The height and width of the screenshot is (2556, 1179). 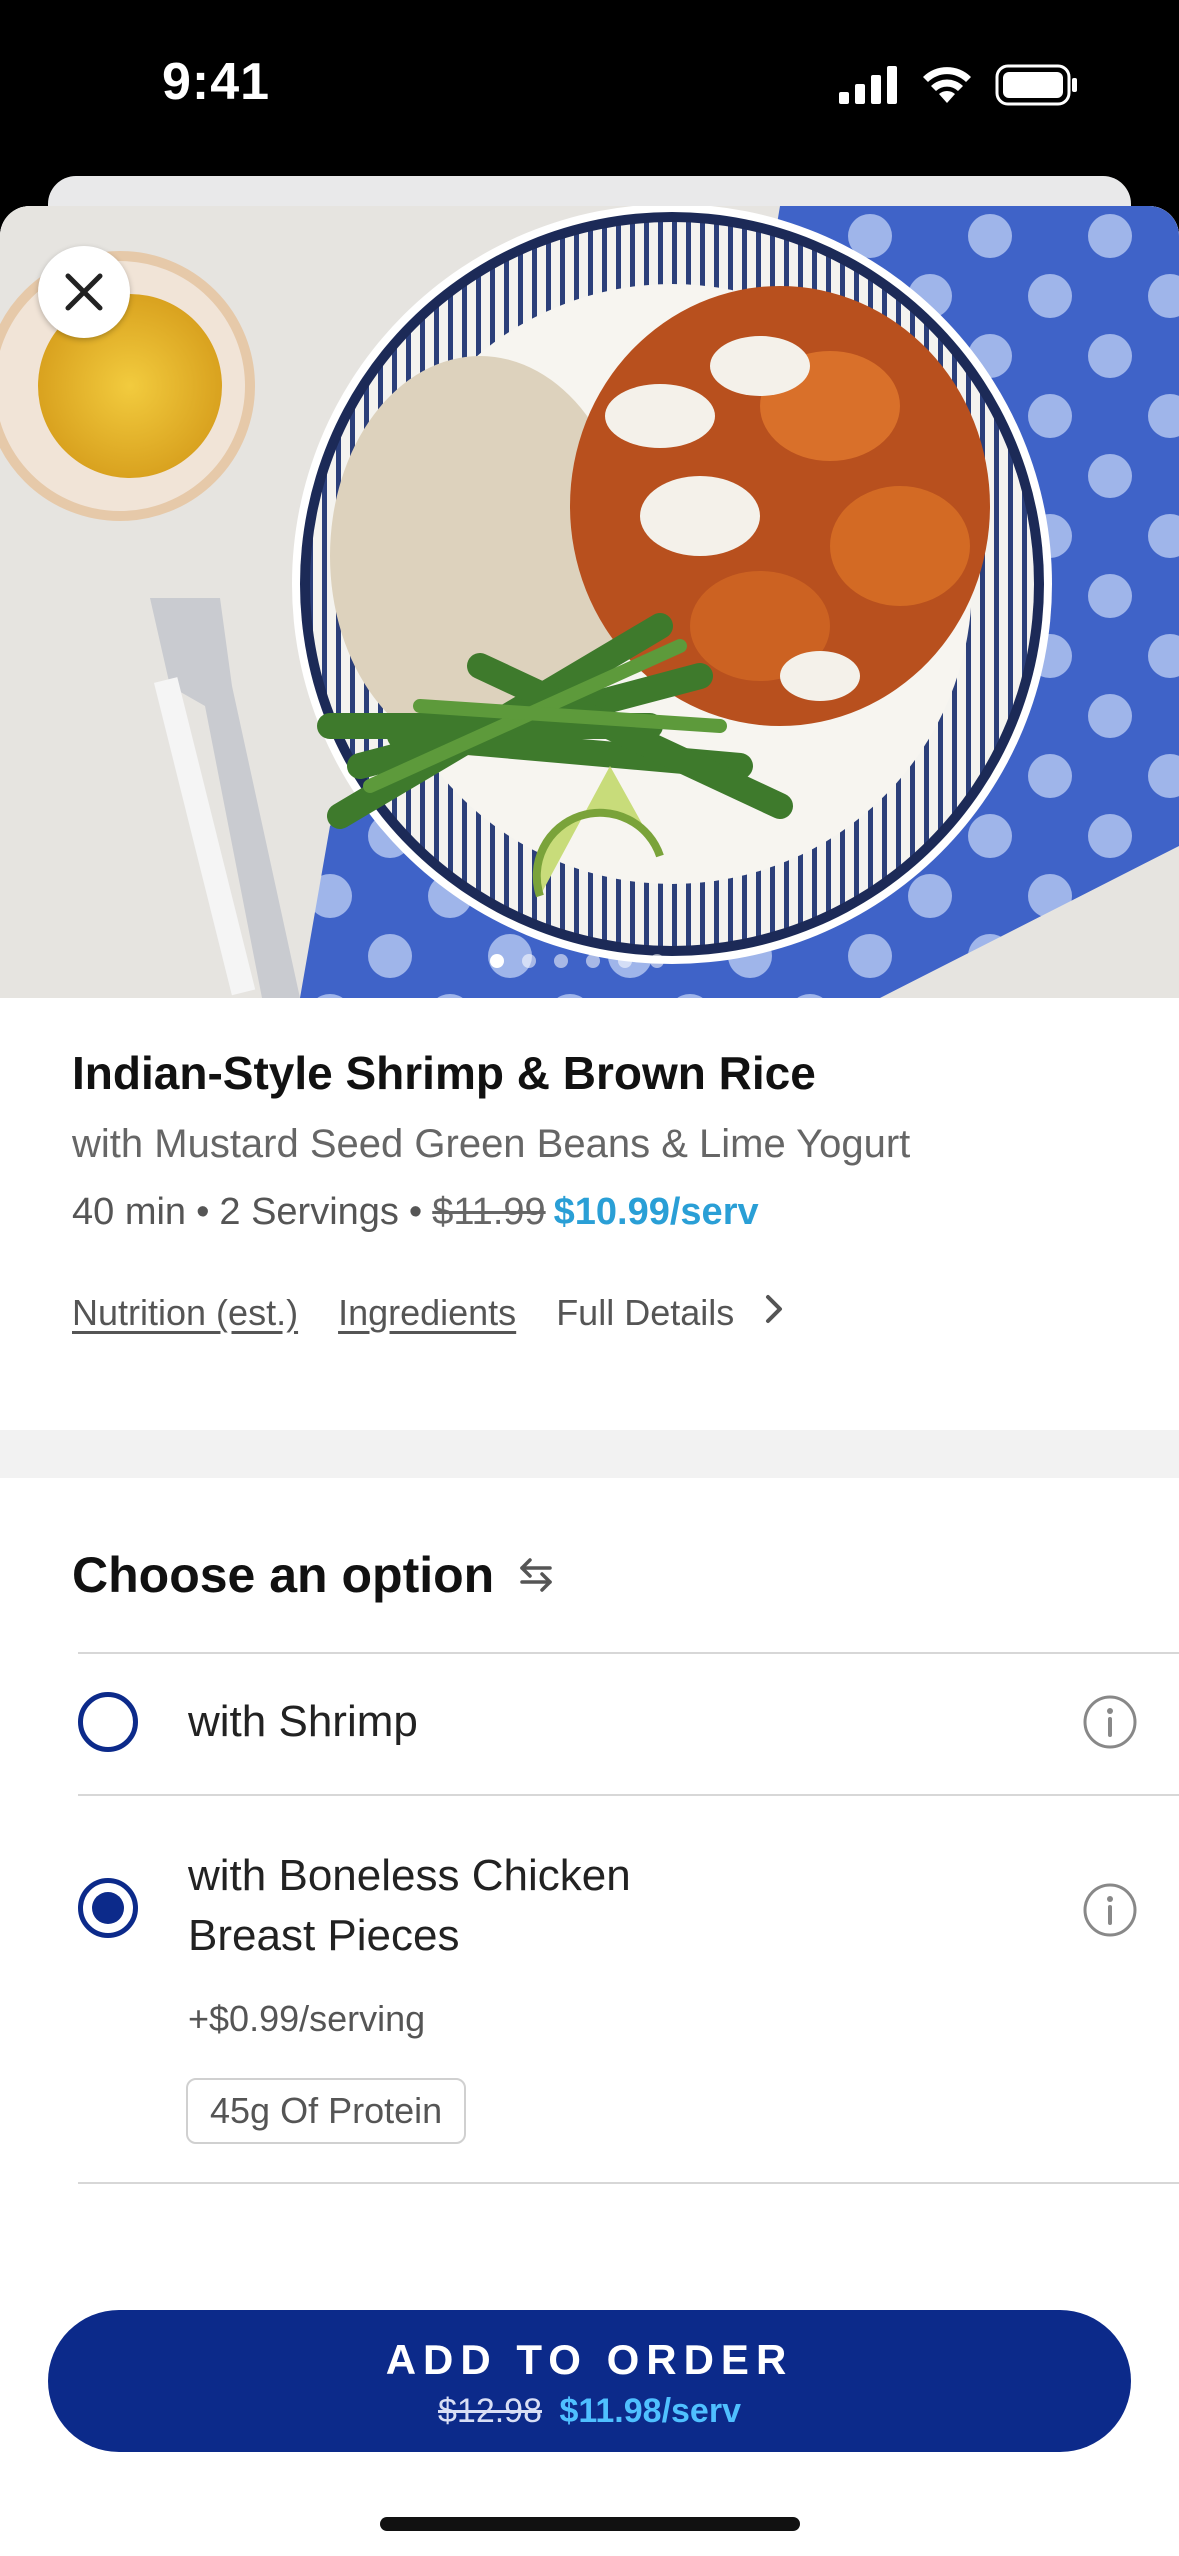 What do you see at coordinates (490, 2411) in the screenshot?
I see `cta-original-price: $12.98` at bounding box center [490, 2411].